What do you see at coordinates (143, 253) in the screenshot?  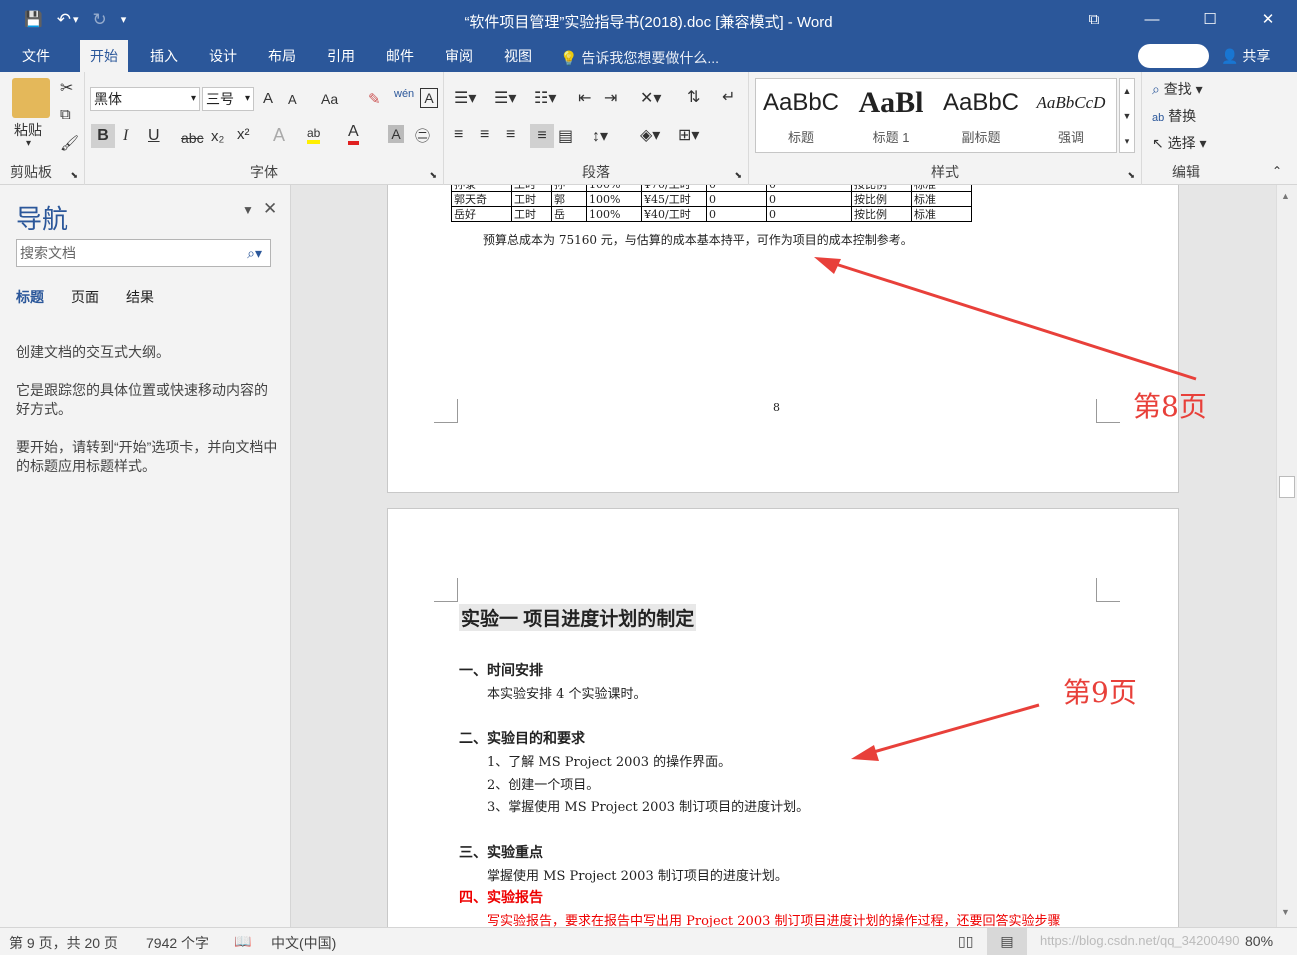 I see `nav-search-input: 搜索文档 ⌕▾` at bounding box center [143, 253].